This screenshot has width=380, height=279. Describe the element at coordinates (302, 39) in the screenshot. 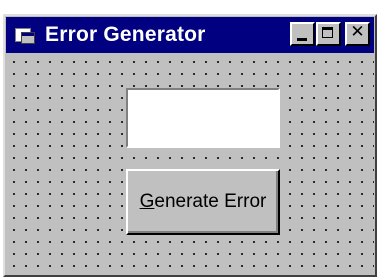

I see `minimize-icon` at that location.